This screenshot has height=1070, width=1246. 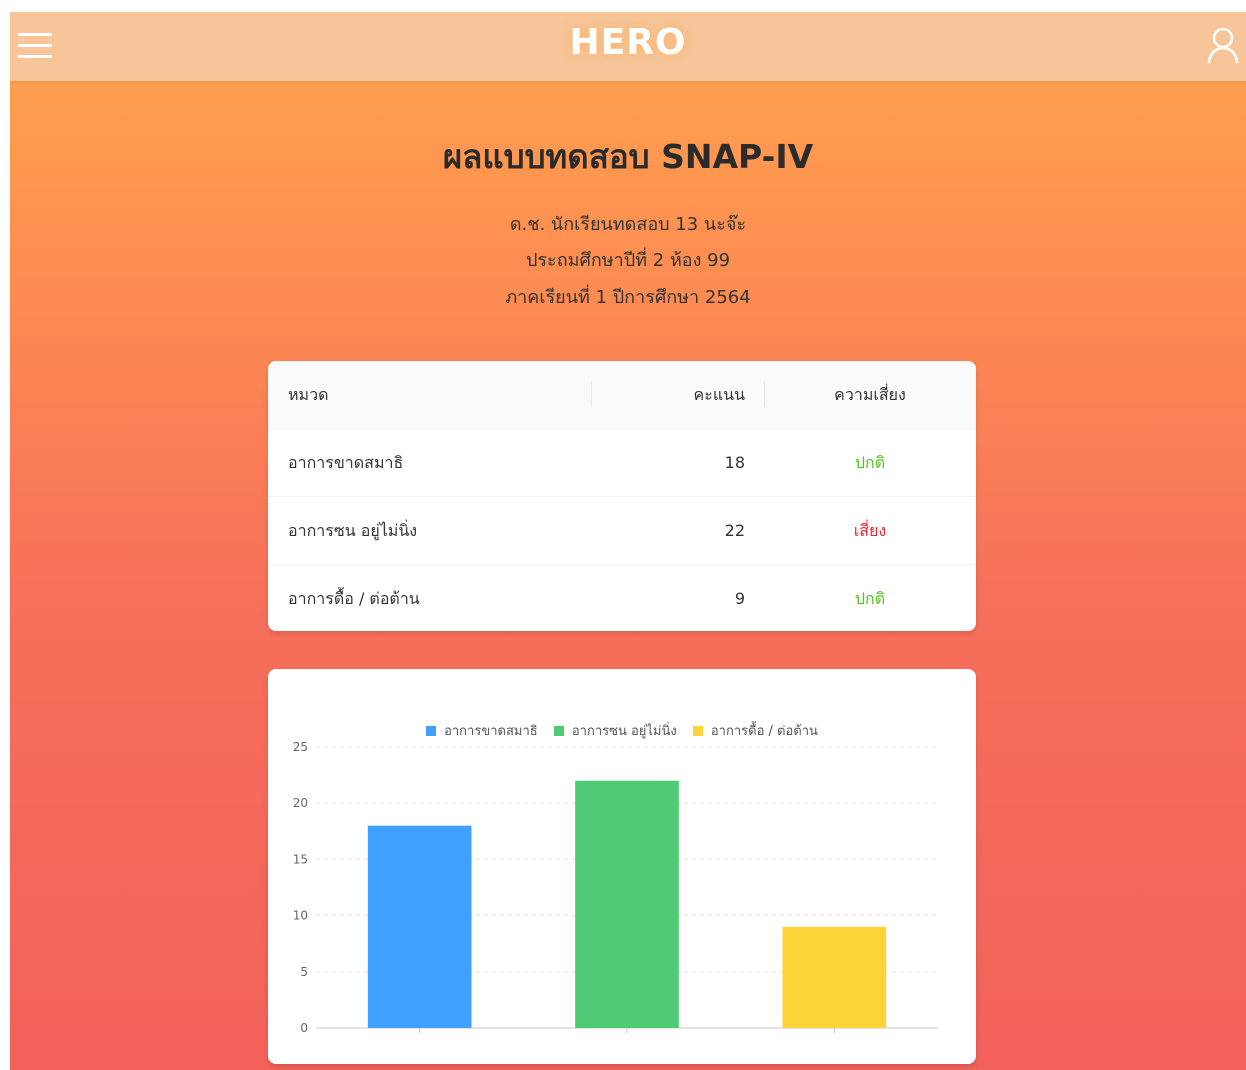 I want to click on row-score: 22, so click(x=734, y=530).